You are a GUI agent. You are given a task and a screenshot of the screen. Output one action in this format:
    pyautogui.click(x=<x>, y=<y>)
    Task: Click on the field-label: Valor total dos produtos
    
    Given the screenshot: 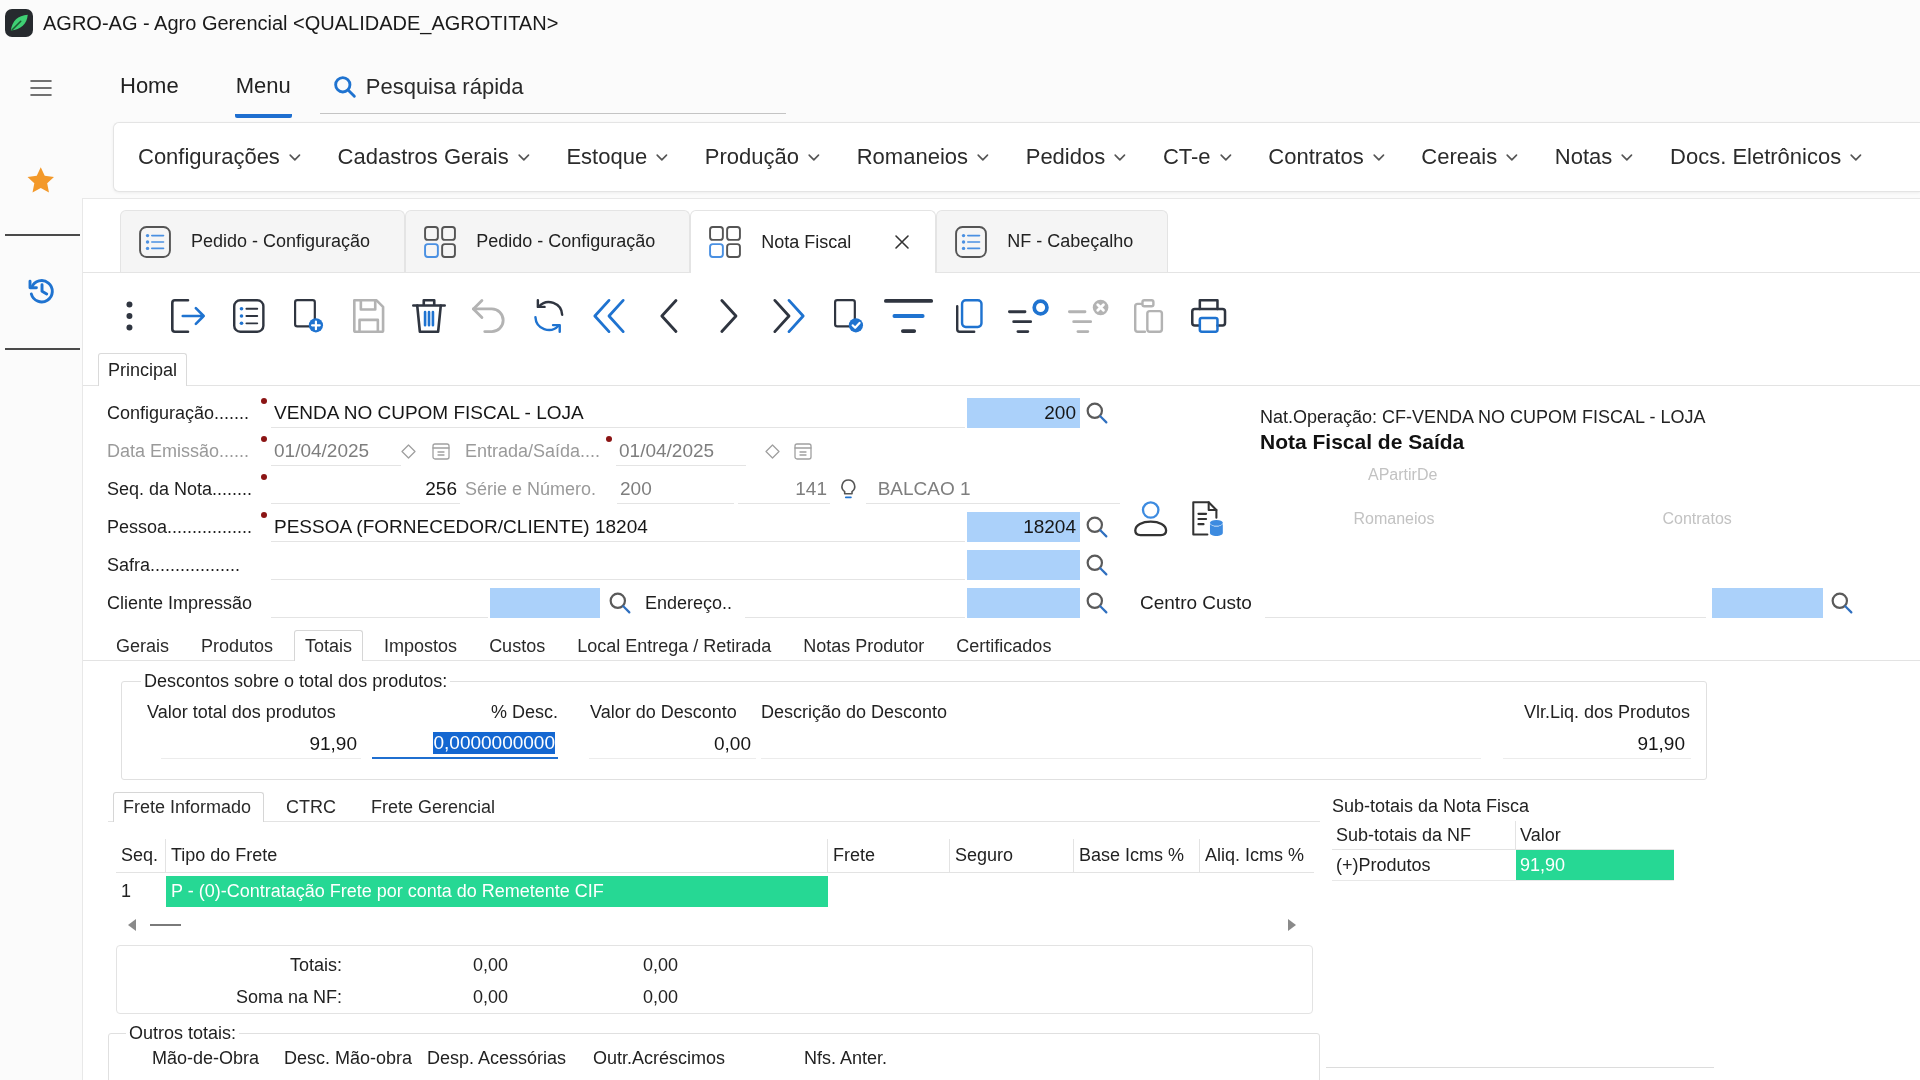 What is the action you would take?
    pyautogui.click(x=242, y=712)
    